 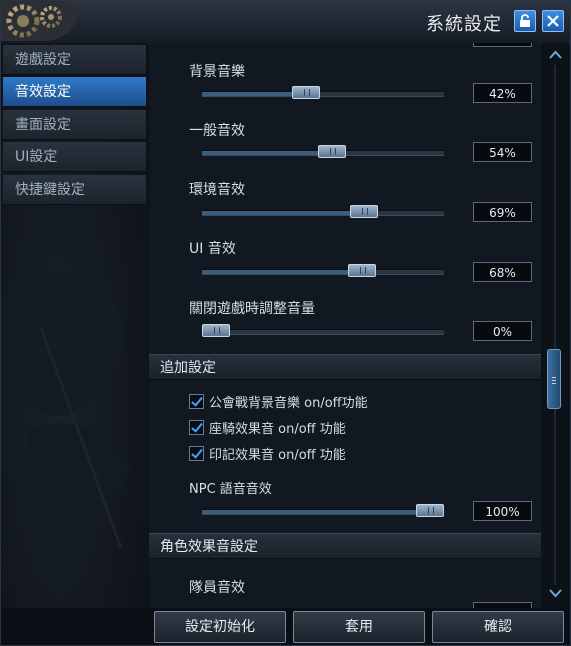 I want to click on effects-slider-thumb, so click(x=331, y=151).